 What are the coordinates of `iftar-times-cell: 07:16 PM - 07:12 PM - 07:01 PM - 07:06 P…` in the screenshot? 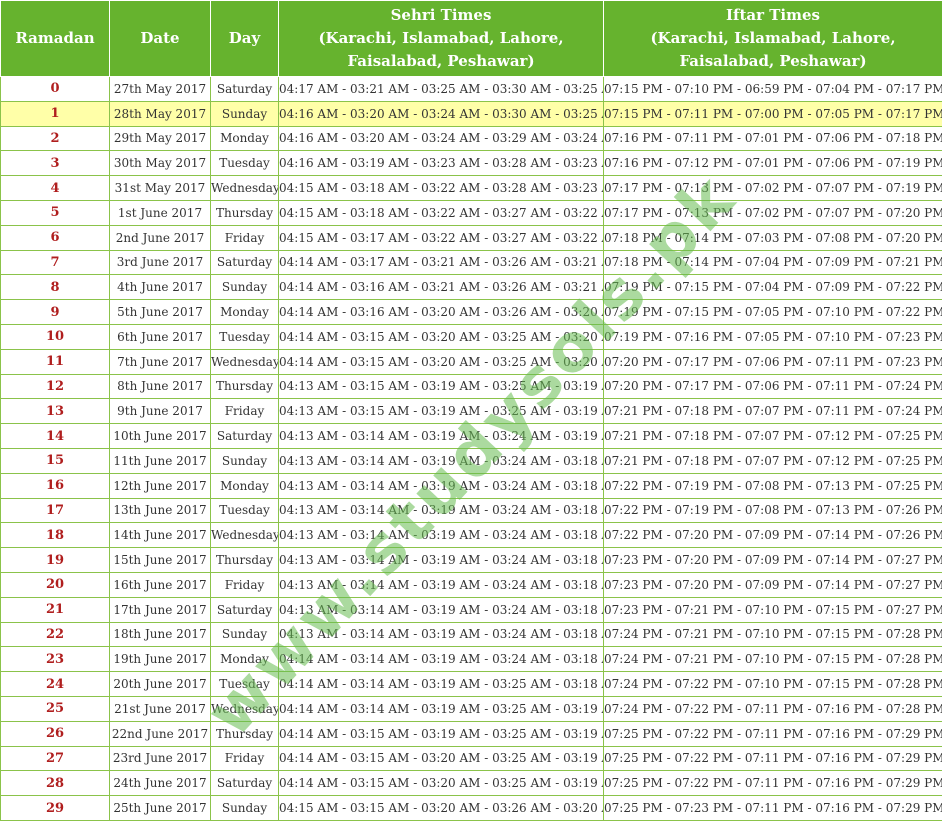 It's located at (772, 163).